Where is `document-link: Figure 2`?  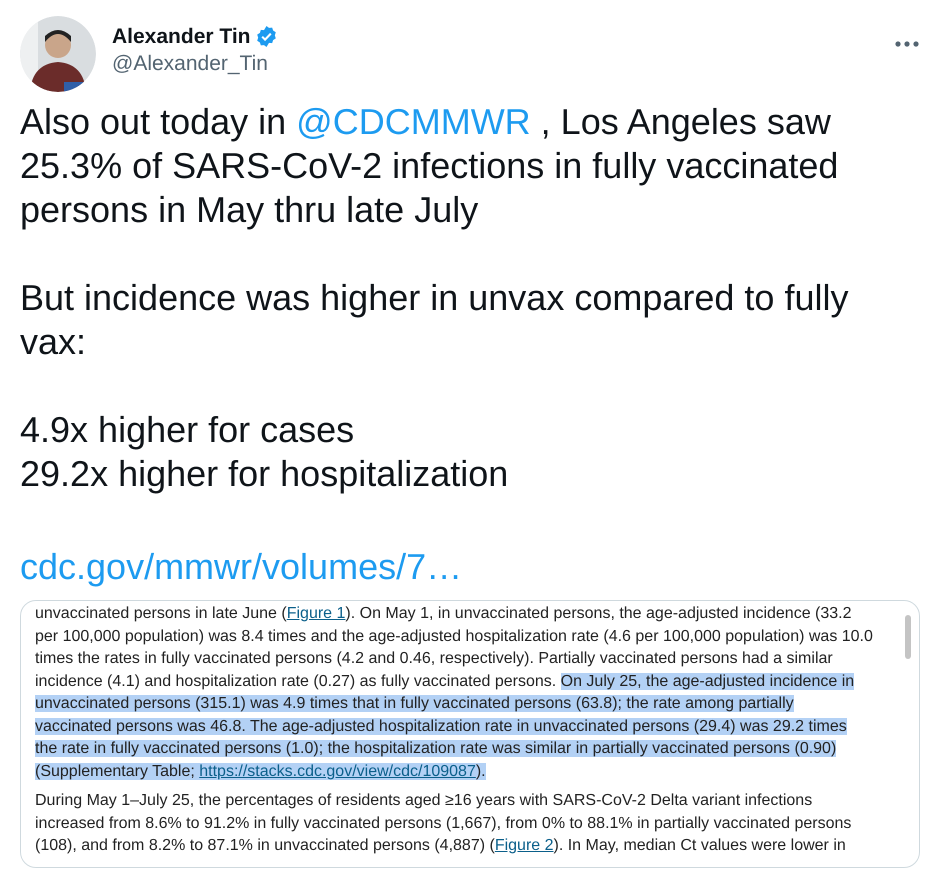 document-link: Figure 2 is located at coordinates (524, 845).